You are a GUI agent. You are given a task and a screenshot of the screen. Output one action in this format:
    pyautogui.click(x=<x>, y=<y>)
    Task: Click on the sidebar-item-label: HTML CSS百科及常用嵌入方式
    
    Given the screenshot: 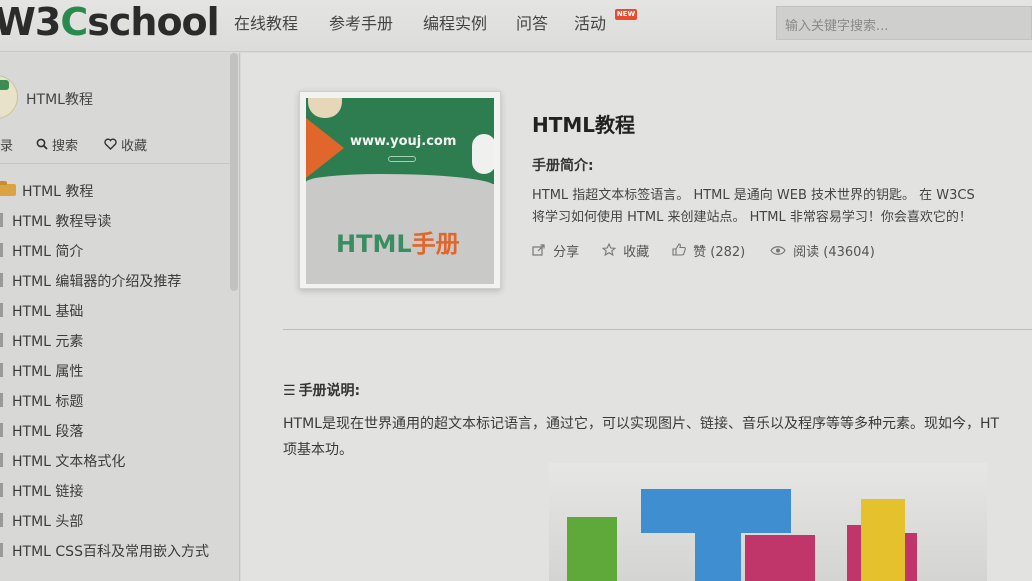 What is the action you would take?
    pyautogui.click(x=110, y=552)
    